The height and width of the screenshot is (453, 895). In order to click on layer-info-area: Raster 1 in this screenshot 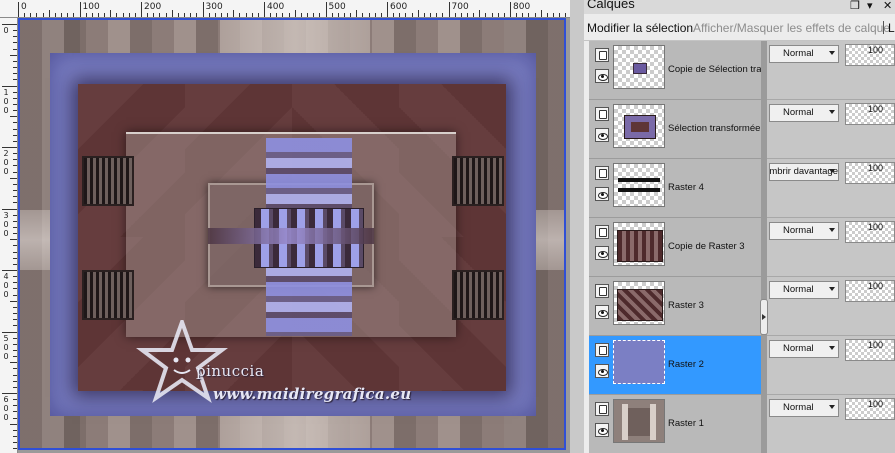, I will do `click(675, 424)`.